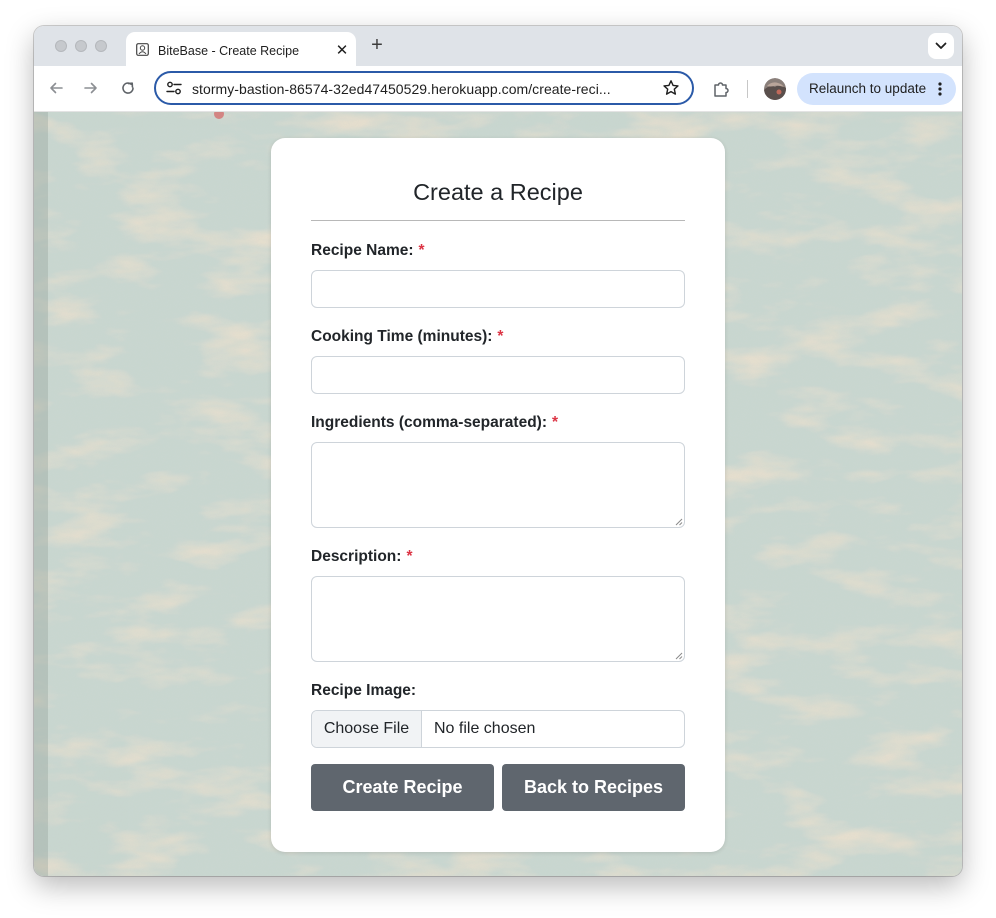 Image resolution: width=996 pixels, height=918 pixels. What do you see at coordinates (402, 336) in the screenshot?
I see `cooking-time-label-text: Cooking Time (minutes):` at bounding box center [402, 336].